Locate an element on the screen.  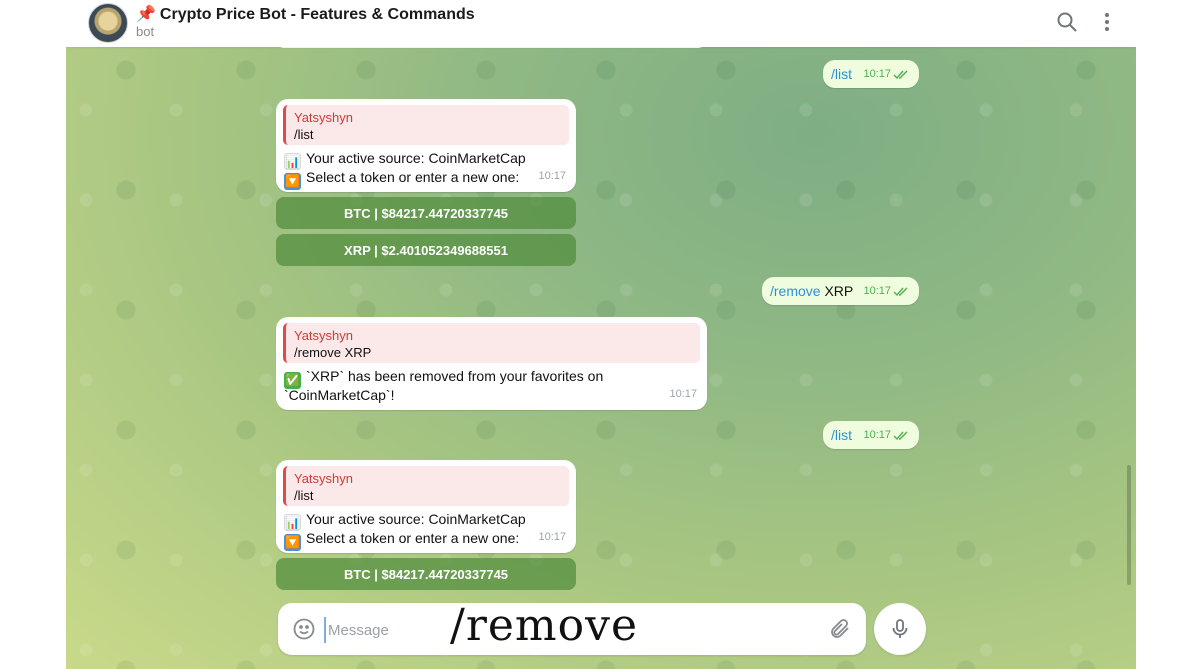
microphone-button is located at coordinates (900, 629).